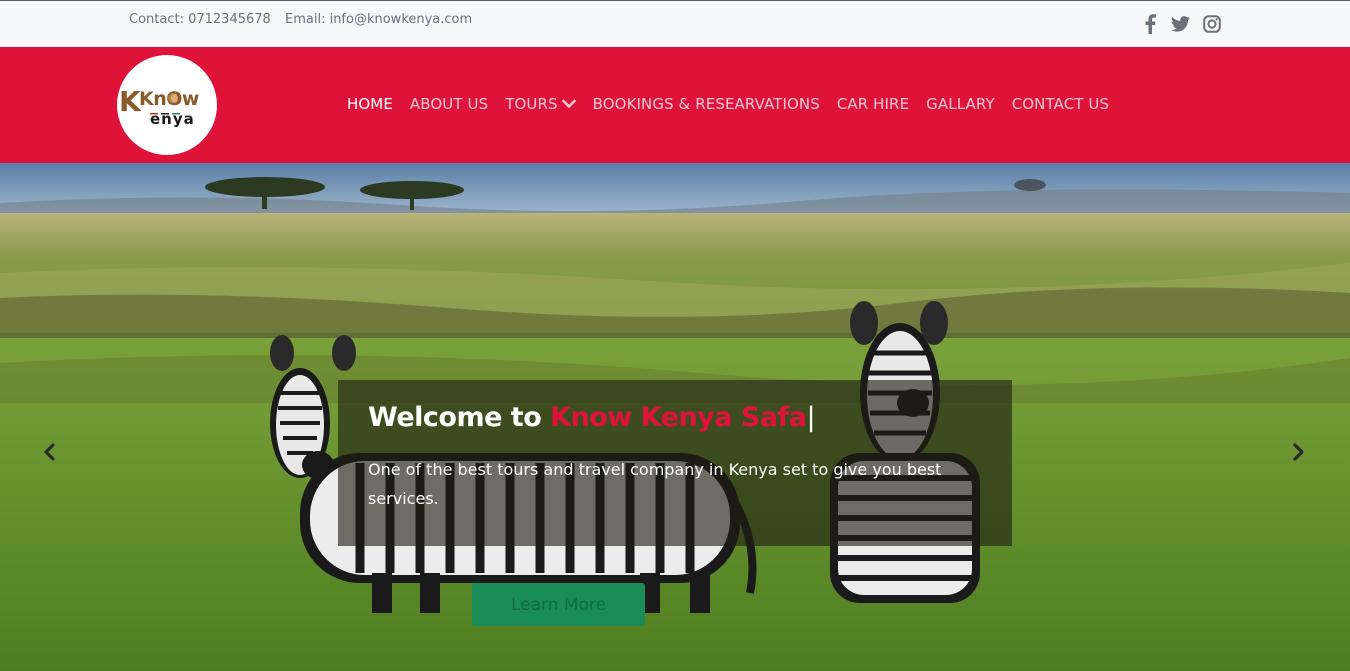  I want to click on hero-title: Welcome to Know Kenya Safa|, so click(592, 417).